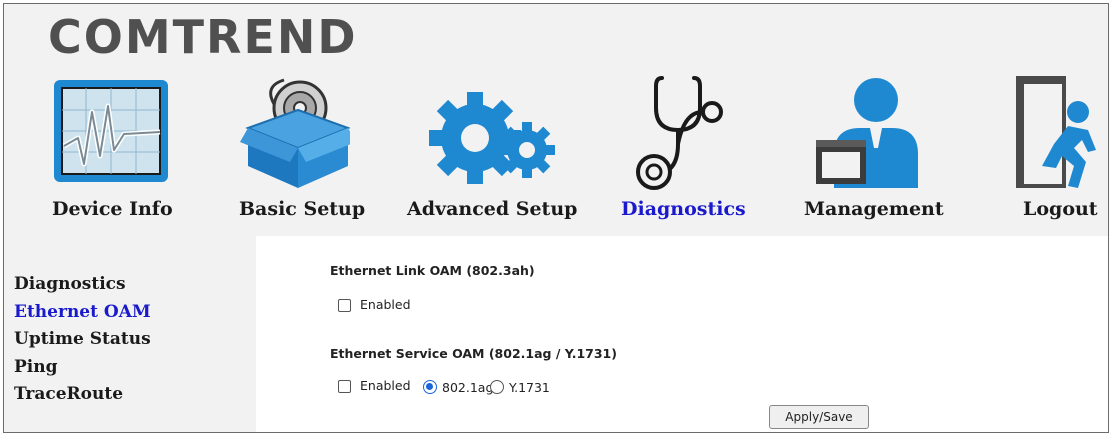  I want to click on radio-y1731, so click(497, 387).